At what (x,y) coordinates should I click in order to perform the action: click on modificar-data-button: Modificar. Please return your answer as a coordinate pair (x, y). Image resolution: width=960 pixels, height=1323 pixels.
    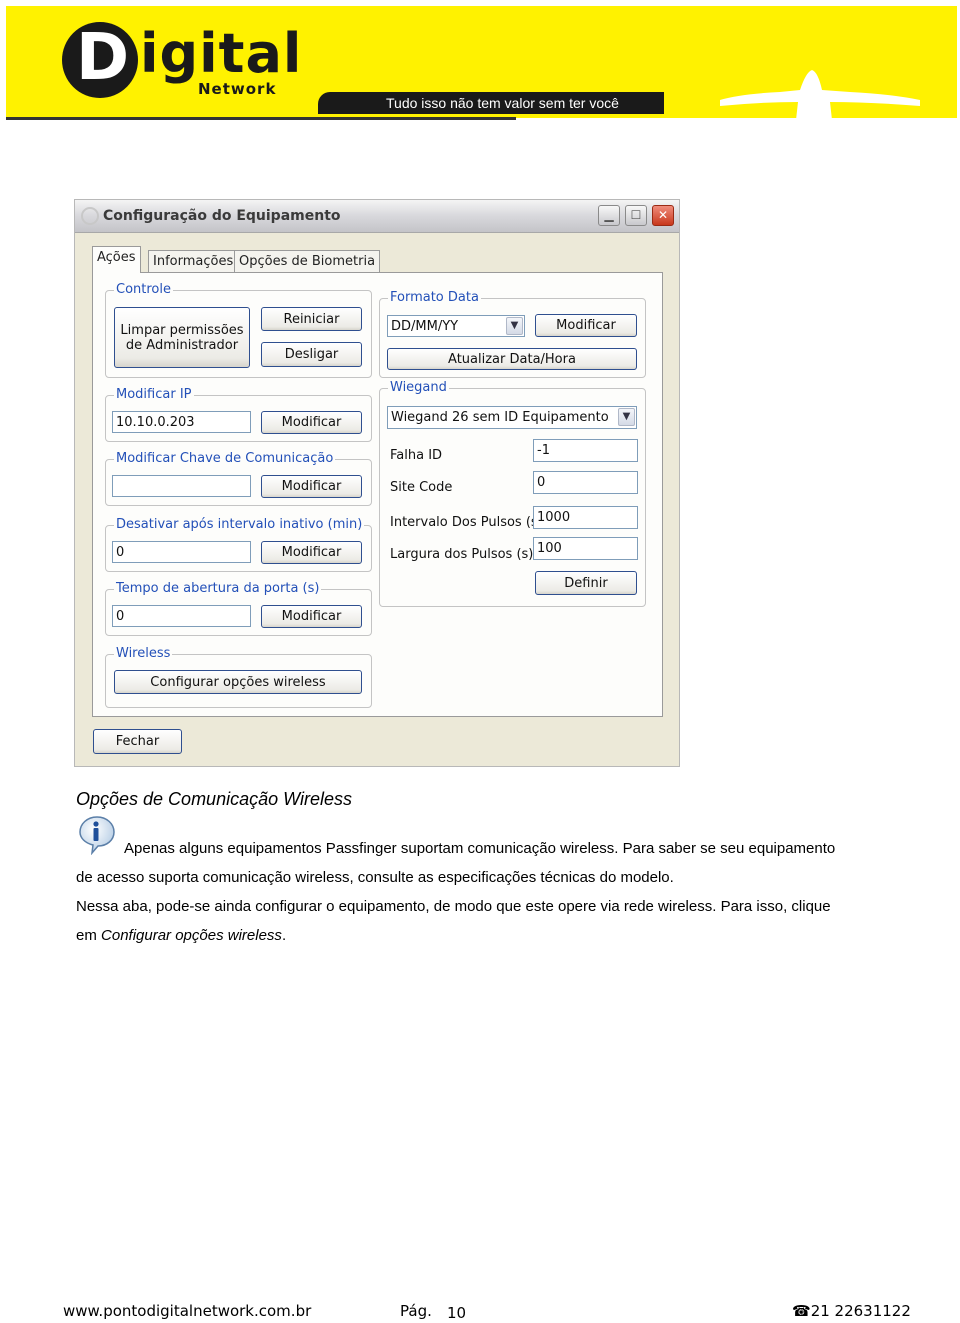
    Looking at the image, I should click on (586, 325).